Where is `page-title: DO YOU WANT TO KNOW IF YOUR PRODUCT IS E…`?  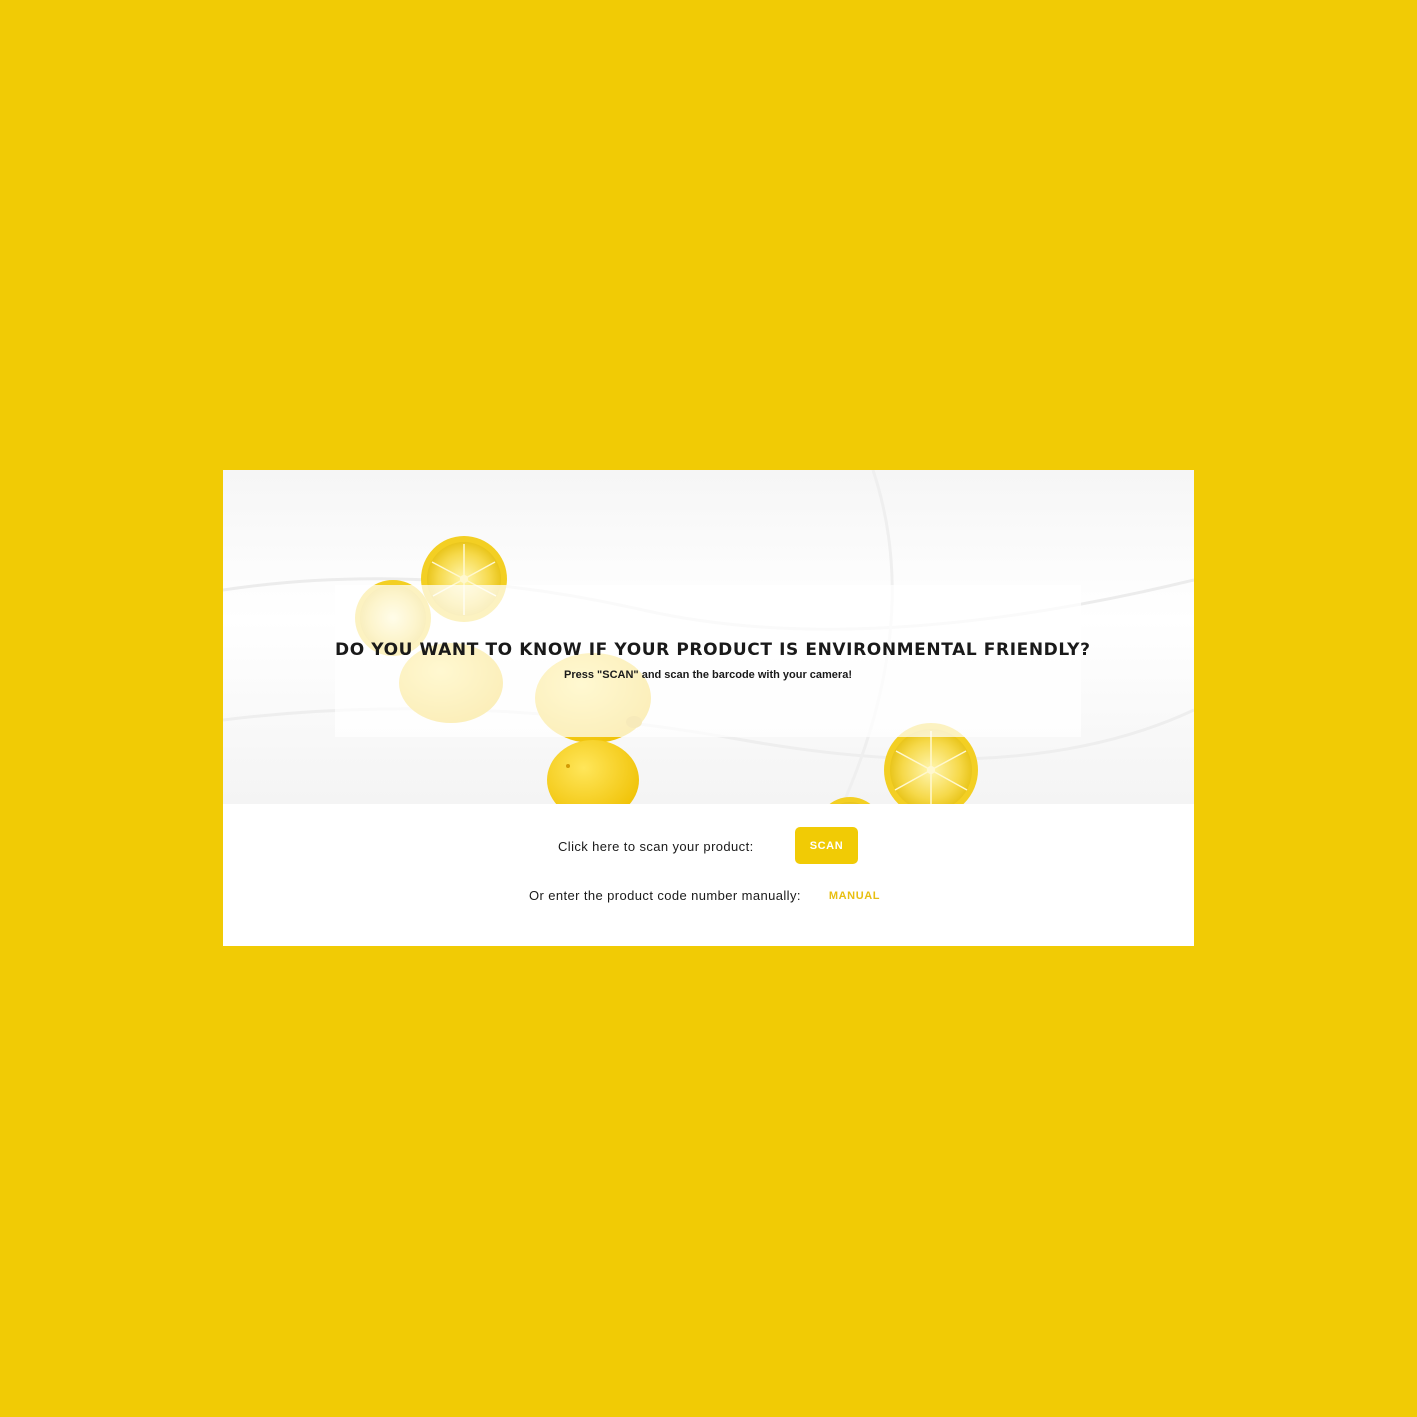 page-title: DO YOU WANT TO KNOW IF YOUR PRODUCT IS E… is located at coordinates (713, 650).